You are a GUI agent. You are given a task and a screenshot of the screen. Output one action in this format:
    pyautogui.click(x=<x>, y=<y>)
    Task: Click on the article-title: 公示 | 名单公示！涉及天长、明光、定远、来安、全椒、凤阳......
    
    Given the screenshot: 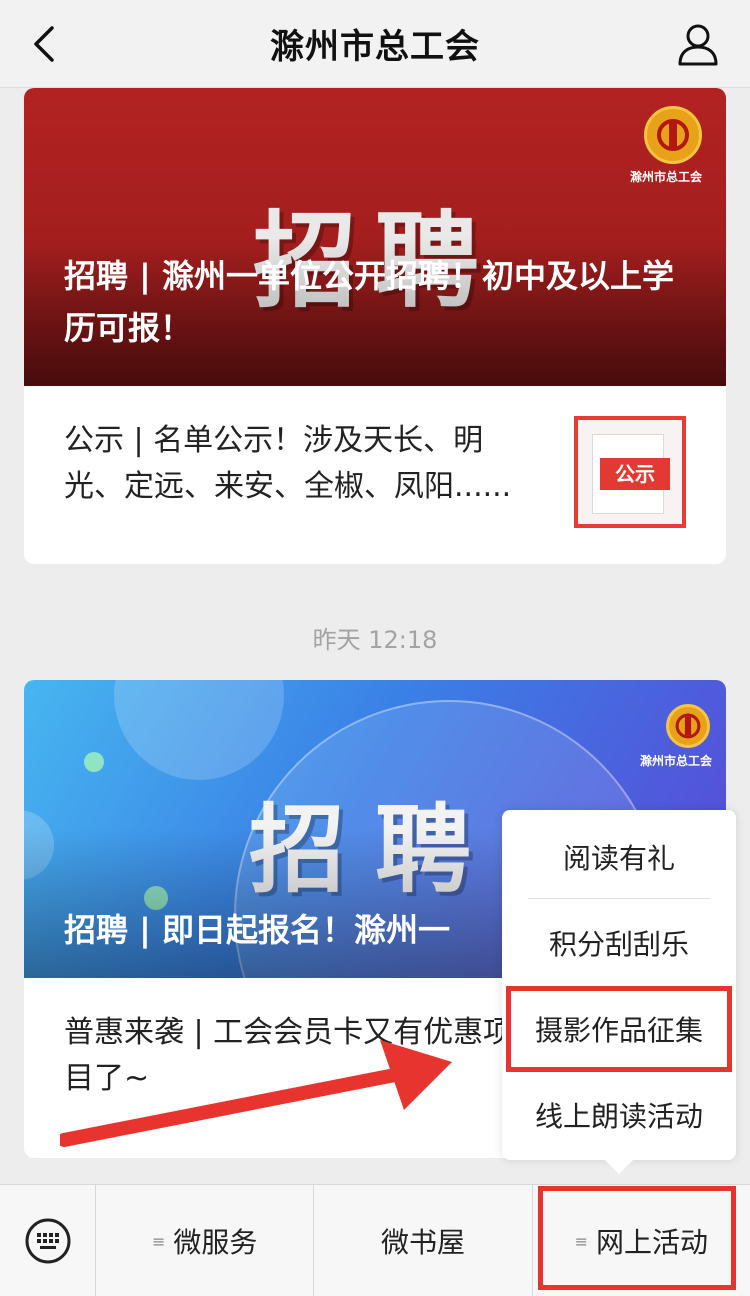 What is the action you would take?
    pyautogui.click(x=288, y=463)
    